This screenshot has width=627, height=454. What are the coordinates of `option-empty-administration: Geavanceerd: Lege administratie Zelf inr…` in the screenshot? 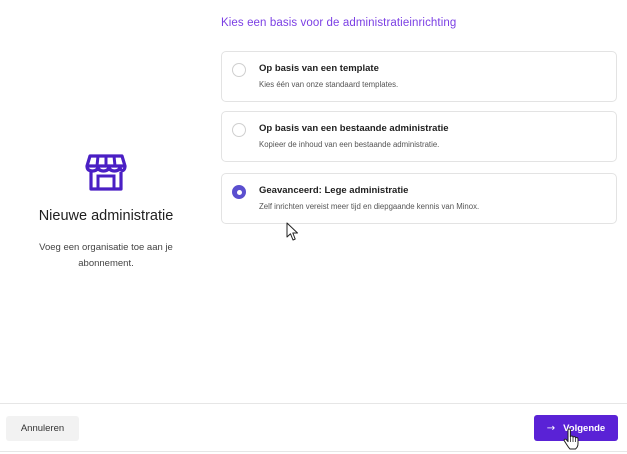 It's located at (419, 198).